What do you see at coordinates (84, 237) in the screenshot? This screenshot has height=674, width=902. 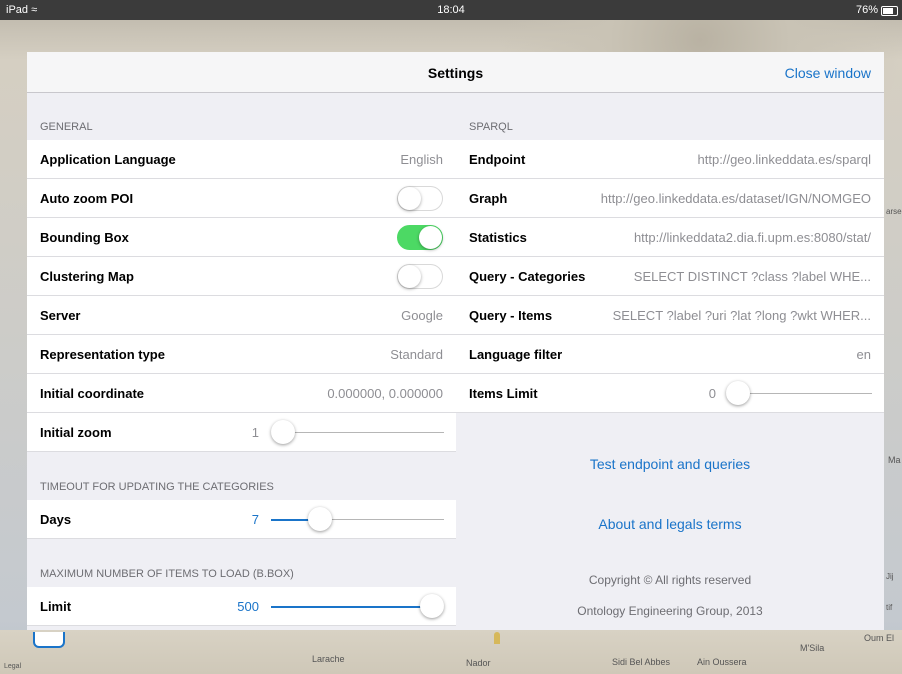 I see `row-label: Bounding Box` at bounding box center [84, 237].